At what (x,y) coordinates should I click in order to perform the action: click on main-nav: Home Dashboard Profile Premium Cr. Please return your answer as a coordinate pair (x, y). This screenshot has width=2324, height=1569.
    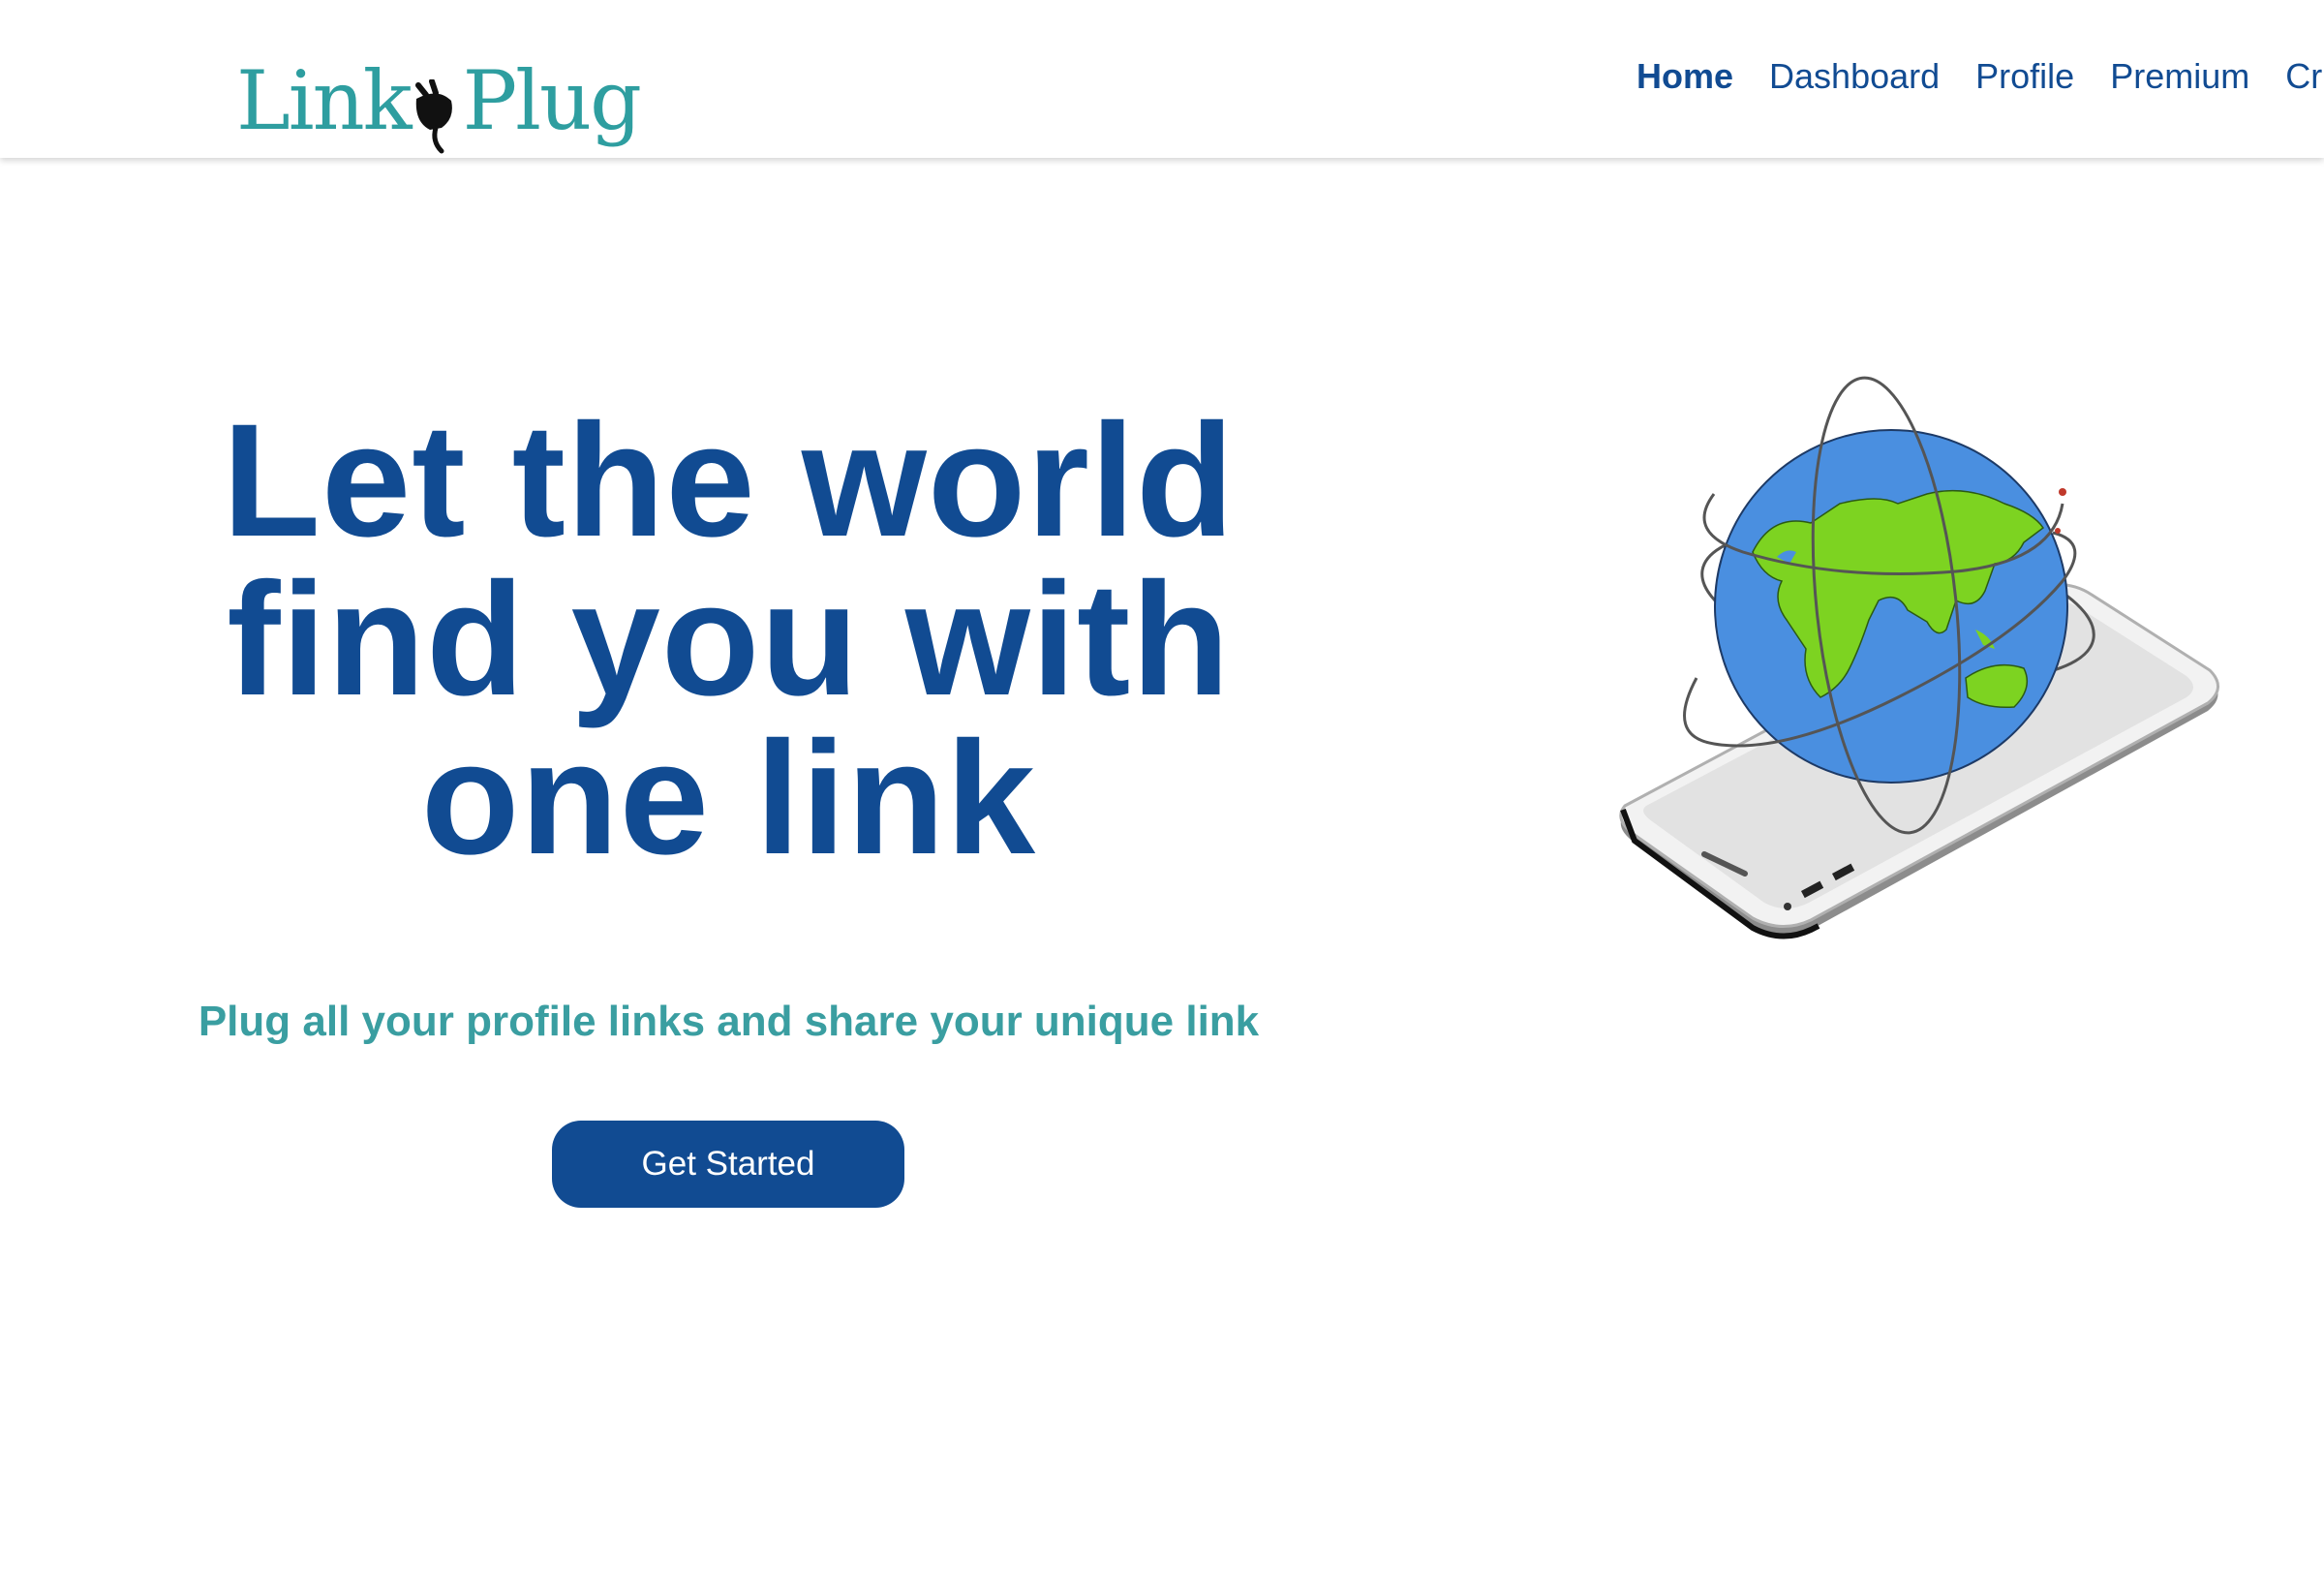
    Looking at the image, I should click on (1980, 76).